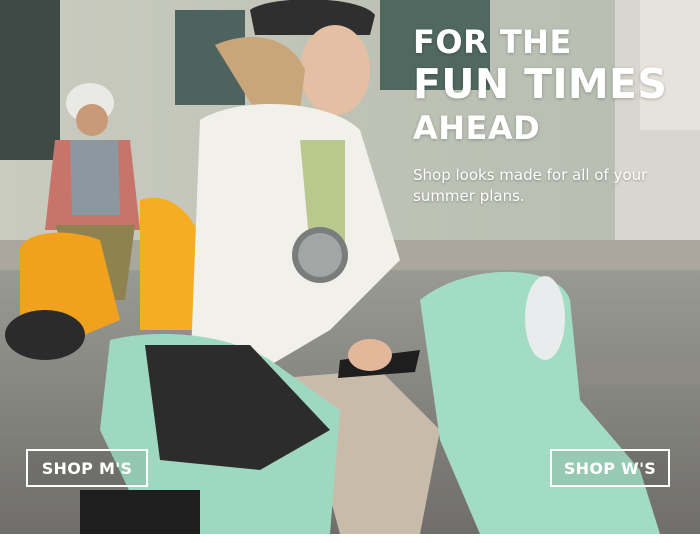  I want to click on hero-headline: FOR THE FUN TIMES AHEAD, so click(540, 85).